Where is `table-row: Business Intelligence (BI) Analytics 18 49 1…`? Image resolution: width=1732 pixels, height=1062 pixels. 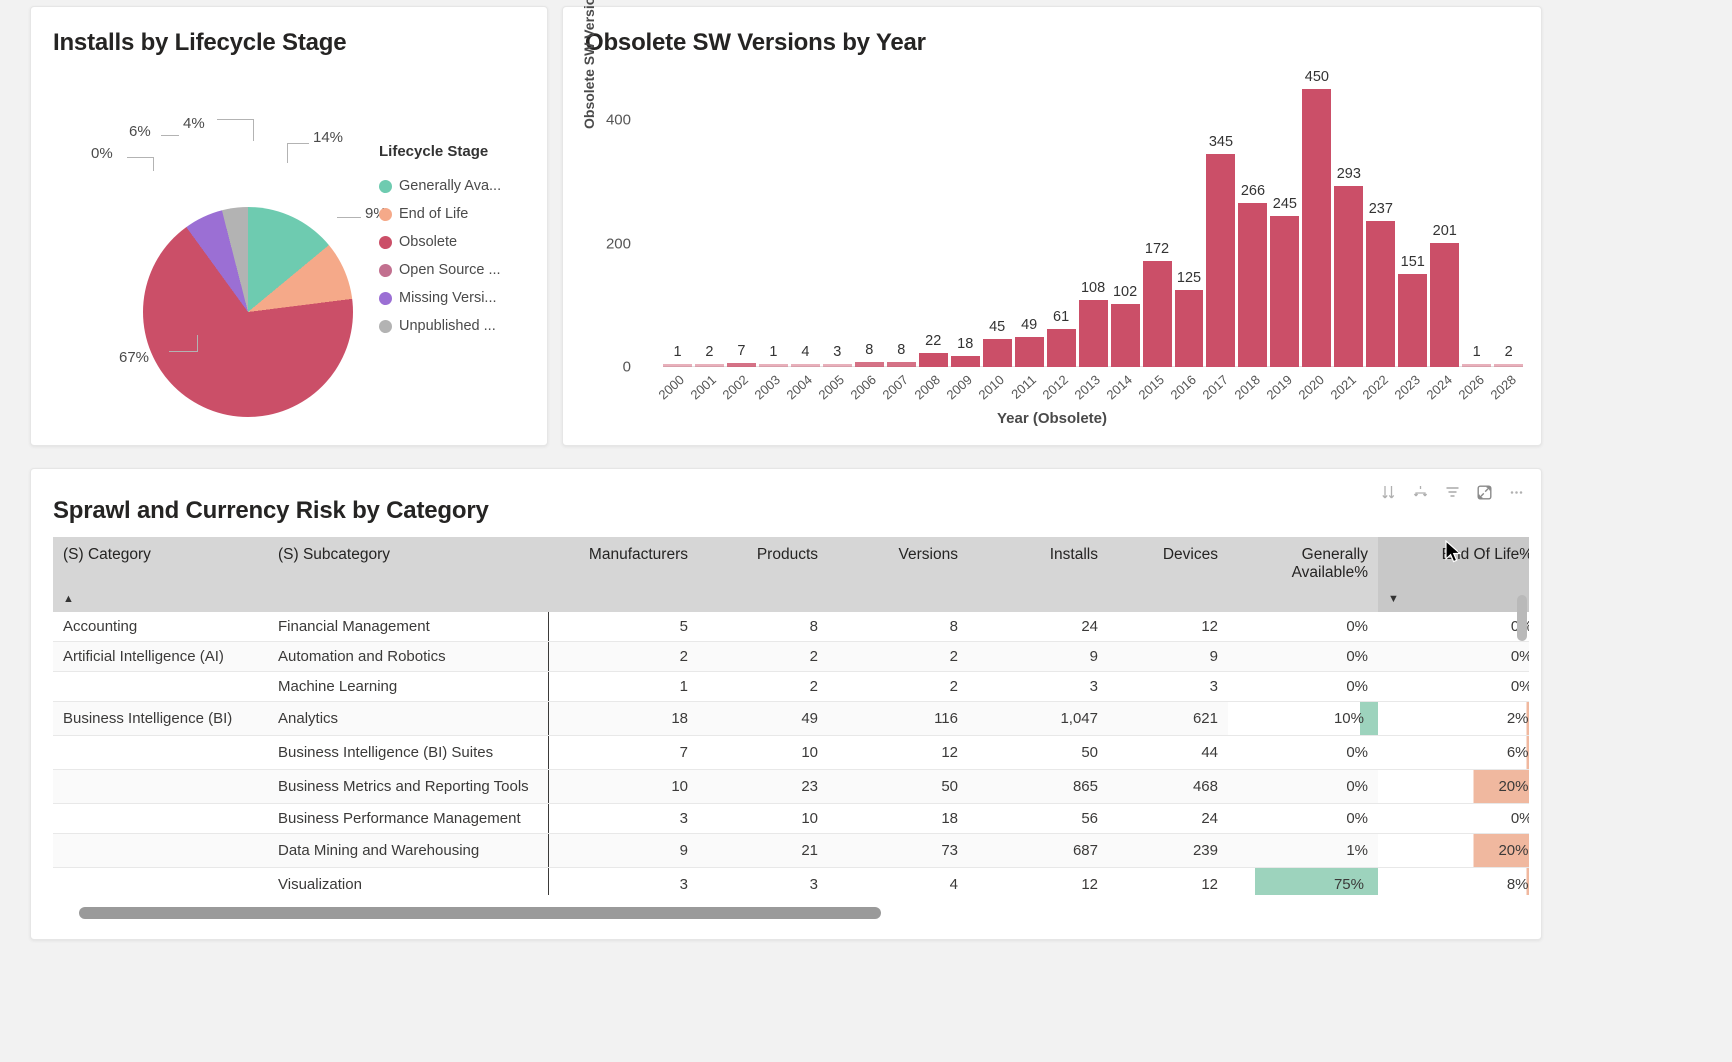
table-row: Business Intelligence (BI) Analytics 18 49 1… is located at coordinates (791, 718).